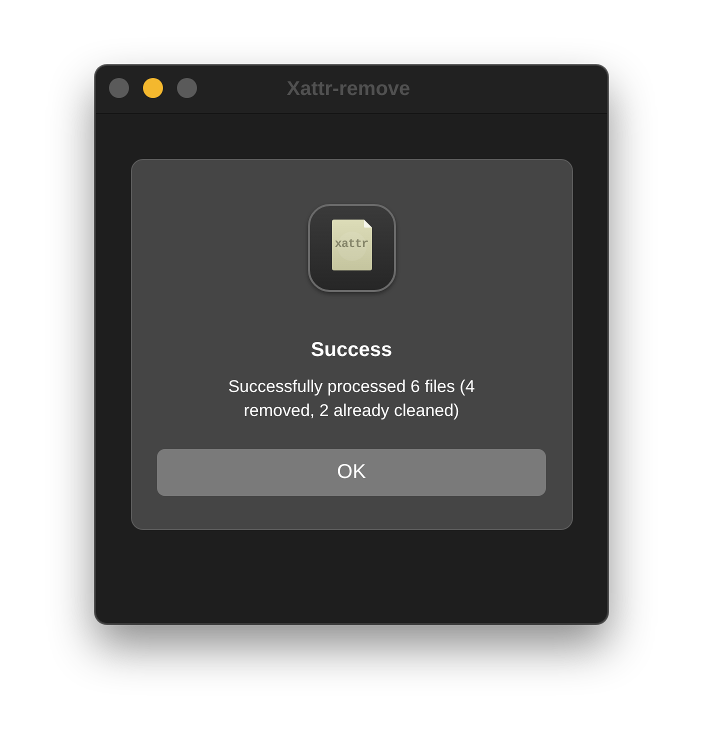 The width and height of the screenshot is (703, 750). What do you see at coordinates (351, 399) in the screenshot?
I see `dialog-message: Successfully processed 6 files (4 removed, 2 already cleaned)` at bounding box center [351, 399].